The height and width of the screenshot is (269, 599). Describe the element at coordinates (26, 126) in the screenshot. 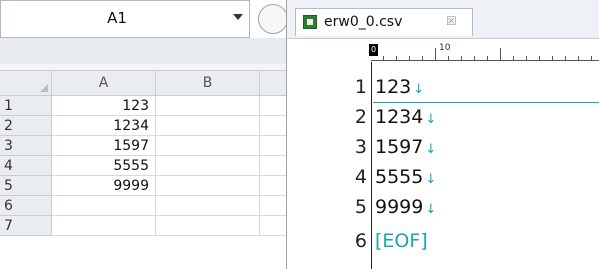

I see `row-header: 2` at that location.